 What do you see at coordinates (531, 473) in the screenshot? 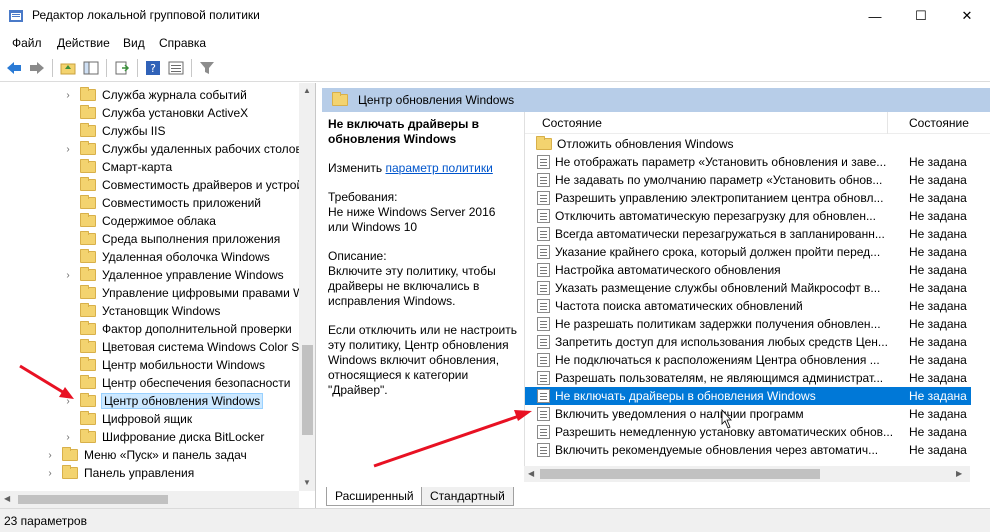
I see `list-scroll-left-icon: ◀` at bounding box center [531, 473].